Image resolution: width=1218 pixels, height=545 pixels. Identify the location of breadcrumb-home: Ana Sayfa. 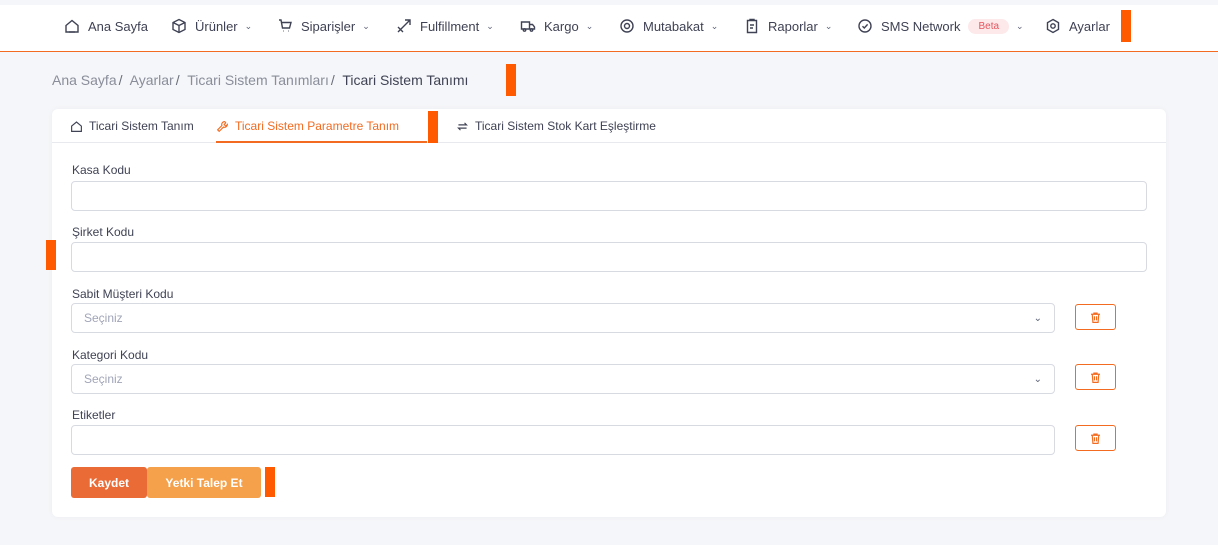
(84, 80).